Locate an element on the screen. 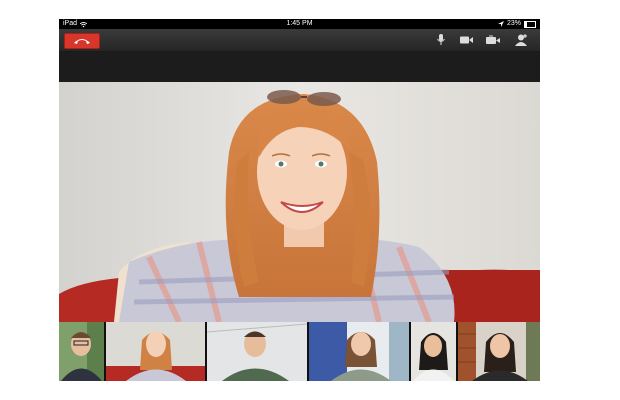 This screenshot has height=400, width=620. microphone-icon is located at coordinates (441, 39).